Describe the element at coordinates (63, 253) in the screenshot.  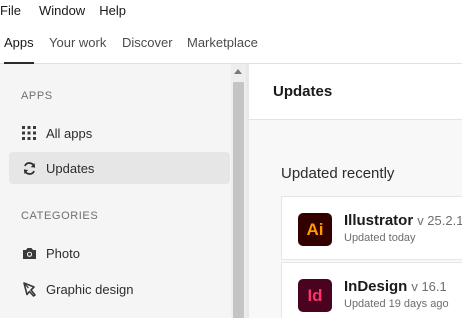
I see `sidebar-item-label: Photo` at that location.